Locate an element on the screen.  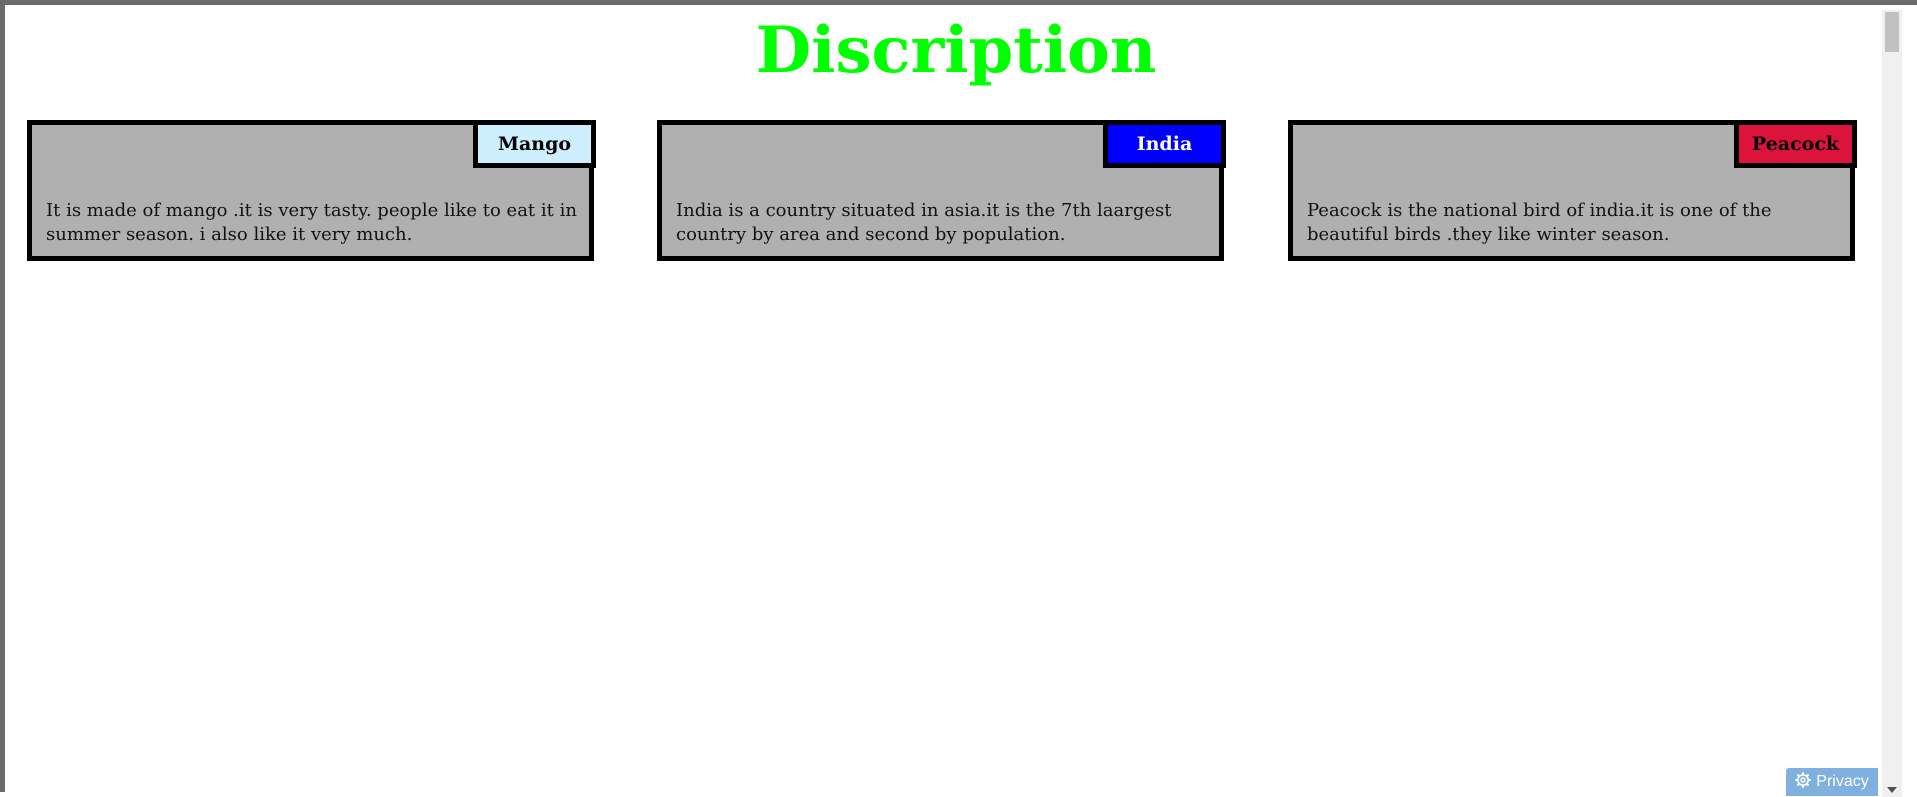
card-badge-india: India is located at coordinates (1164, 144).